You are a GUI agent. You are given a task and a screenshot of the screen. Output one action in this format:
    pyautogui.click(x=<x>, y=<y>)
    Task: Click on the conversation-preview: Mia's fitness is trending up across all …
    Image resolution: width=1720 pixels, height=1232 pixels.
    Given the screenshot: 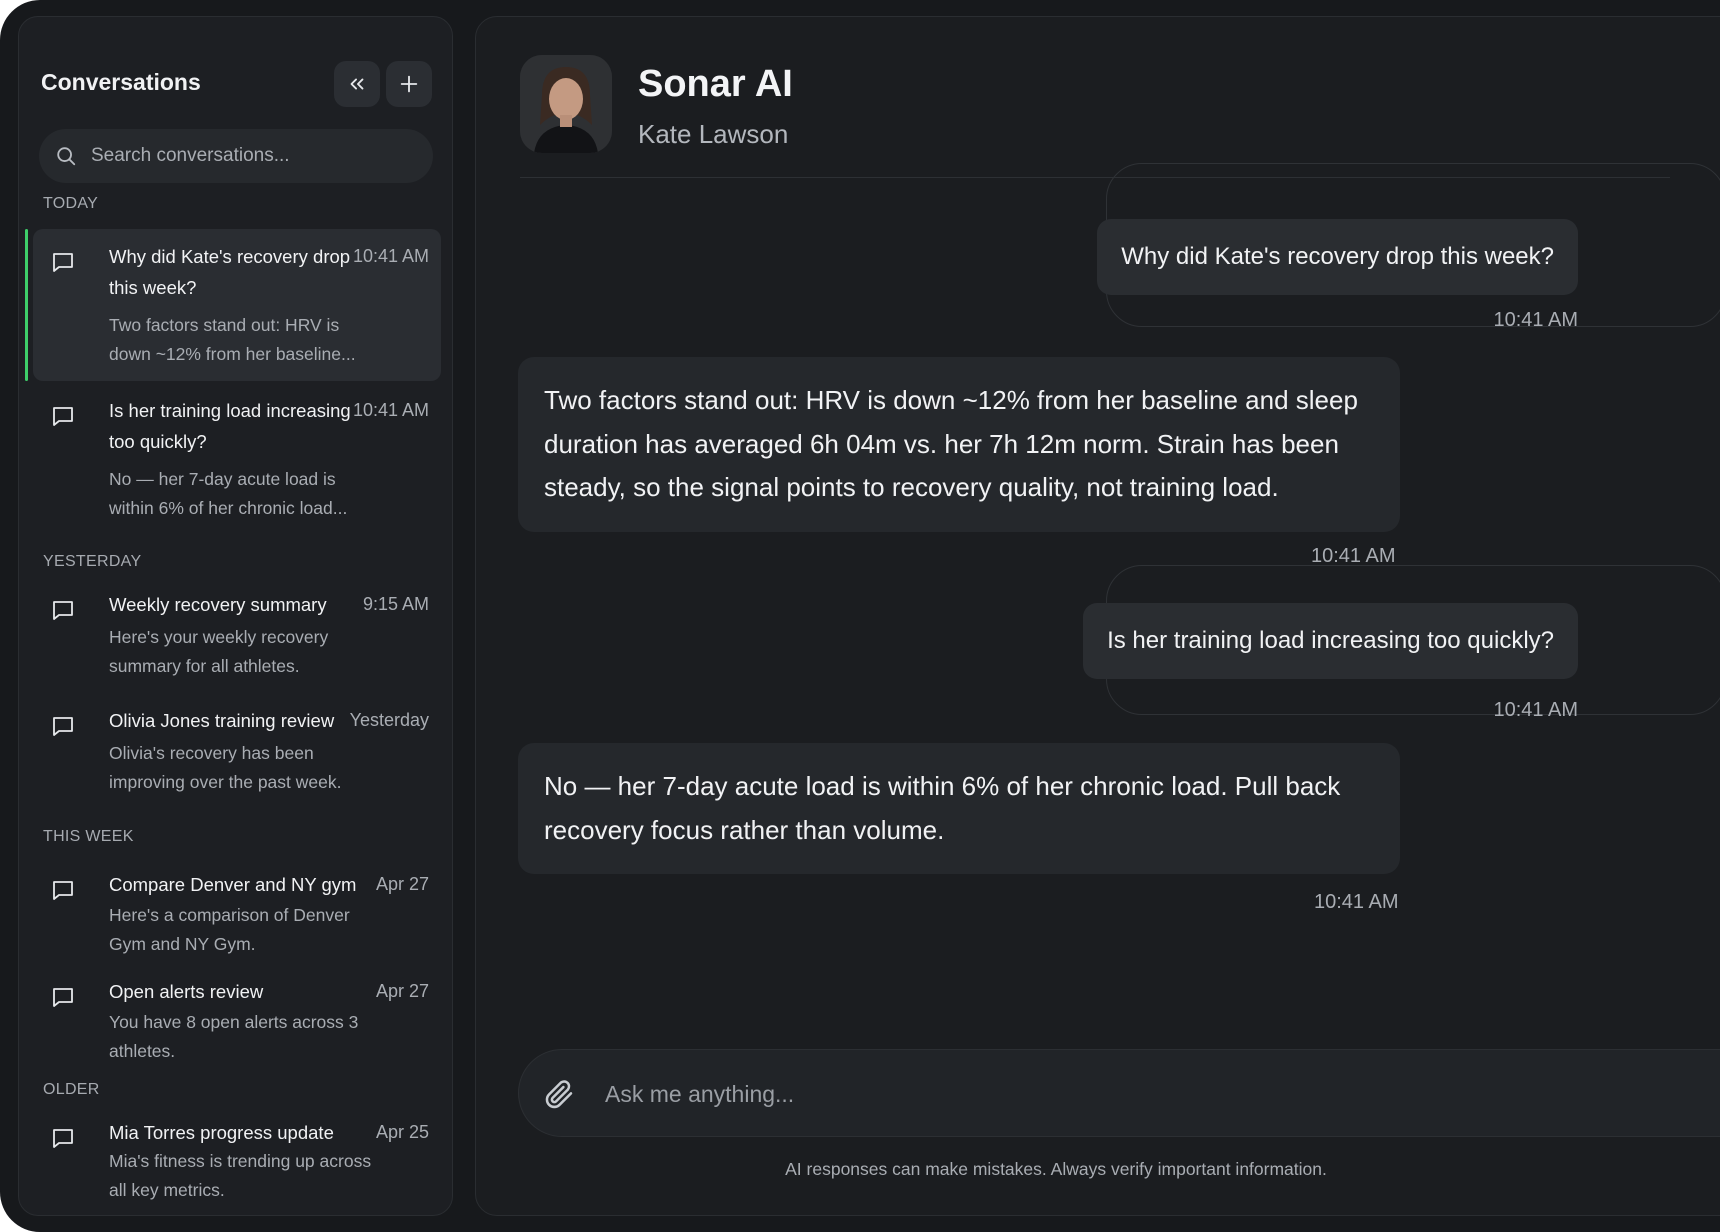 What is the action you would take?
    pyautogui.click(x=240, y=1175)
    